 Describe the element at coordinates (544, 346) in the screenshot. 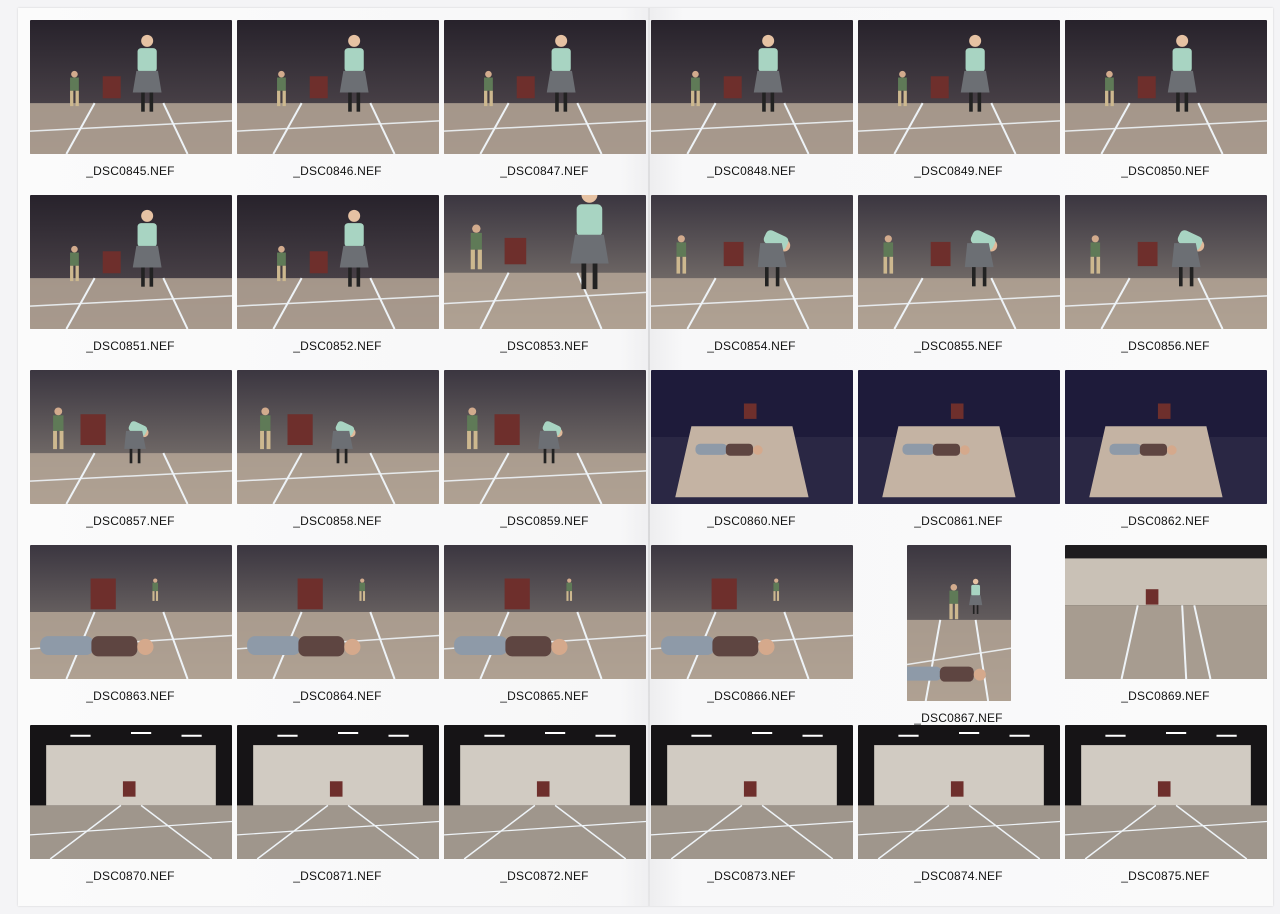

I see `frame-filename-label: _DSC0853.NEF` at that location.